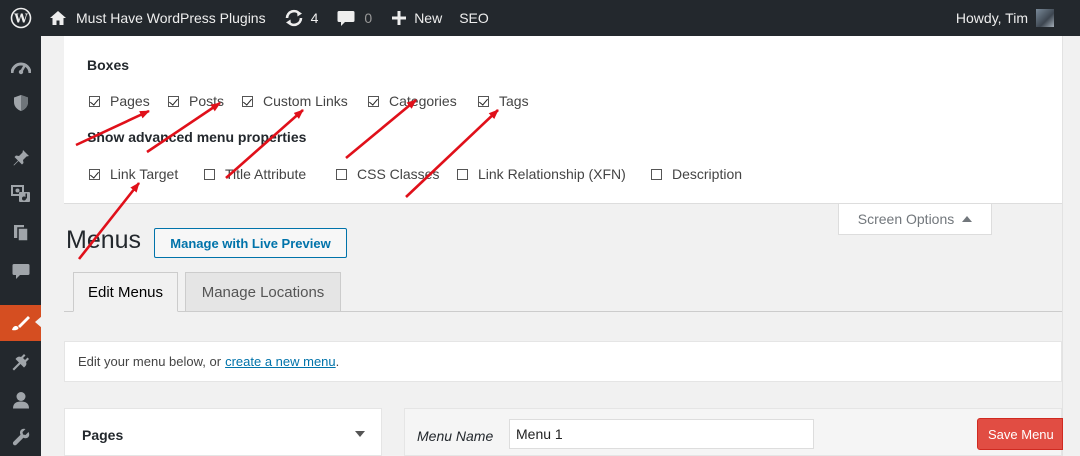 The height and width of the screenshot is (456, 1080). What do you see at coordinates (20, 68) in the screenshot?
I see `dashboard-icon` at bounding box center [20, 68].